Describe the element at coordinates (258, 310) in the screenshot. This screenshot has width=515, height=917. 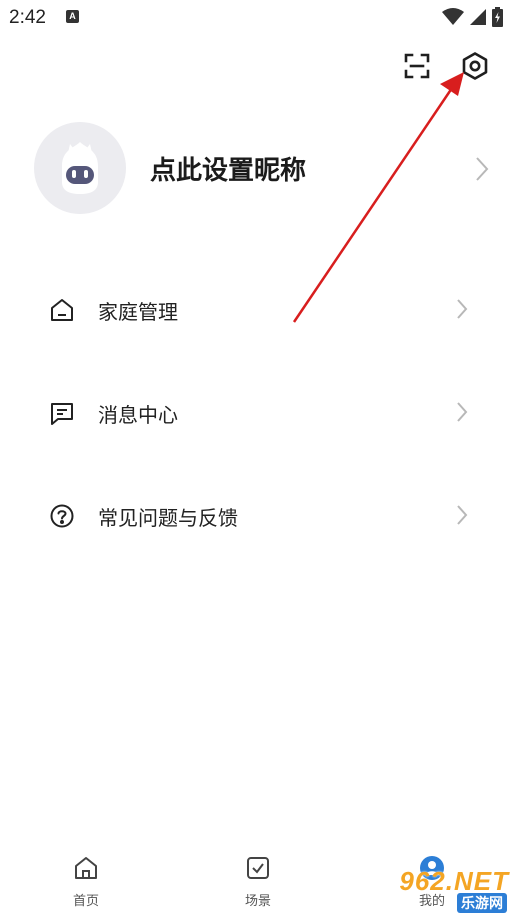
I see `menu-item-home-management: 家庭管理` at that location.